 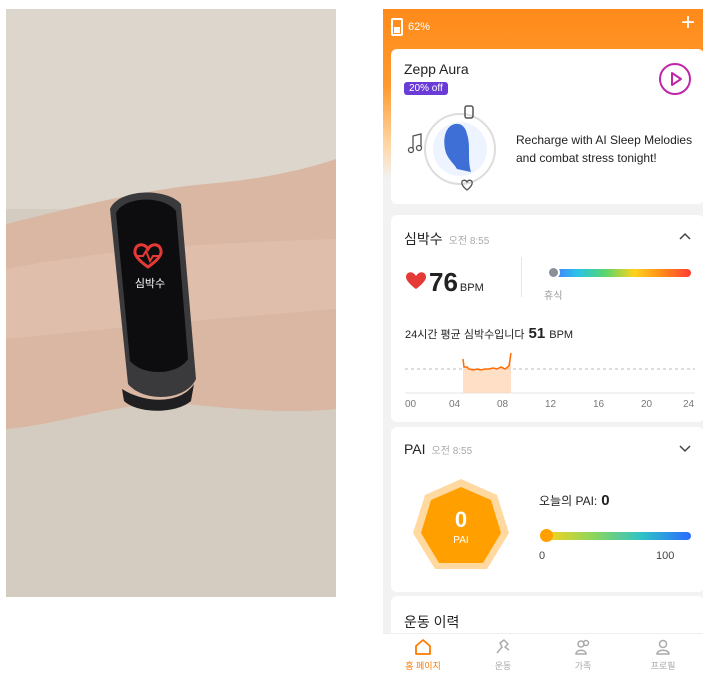 I want to click on heart-rate-chart, so click(x=550, y=373).